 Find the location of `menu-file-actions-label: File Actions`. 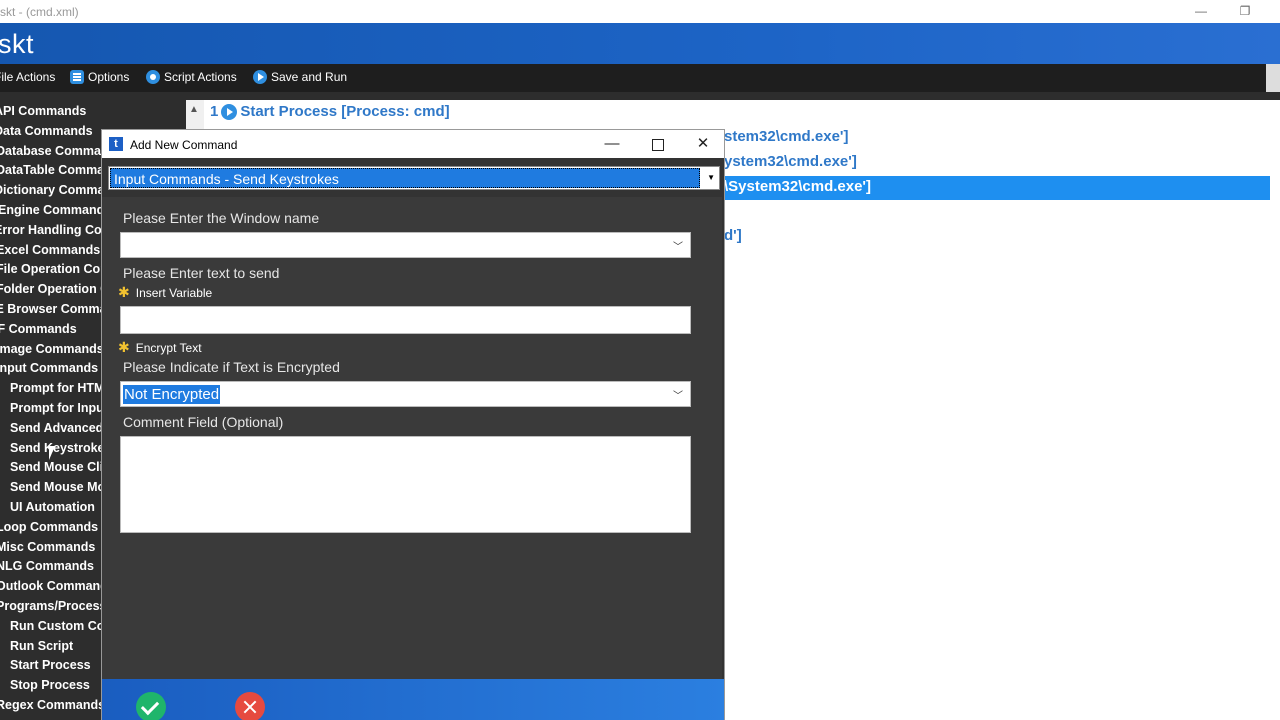

menu-file-actions-label: File Actions is located at coordinates (28, 77).